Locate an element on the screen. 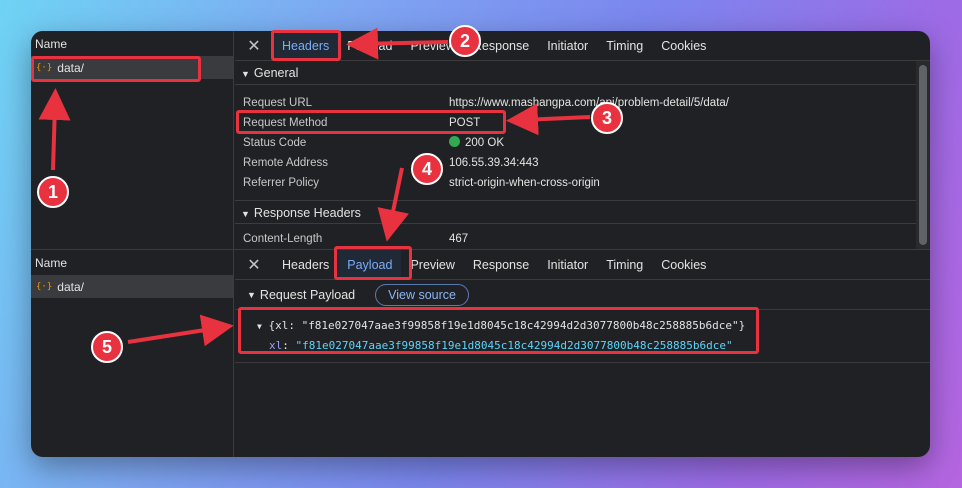 Image resolution: width=962 pixels, height=488 pixels. header-row: Request Method POST is located at coordinates (582, 123).